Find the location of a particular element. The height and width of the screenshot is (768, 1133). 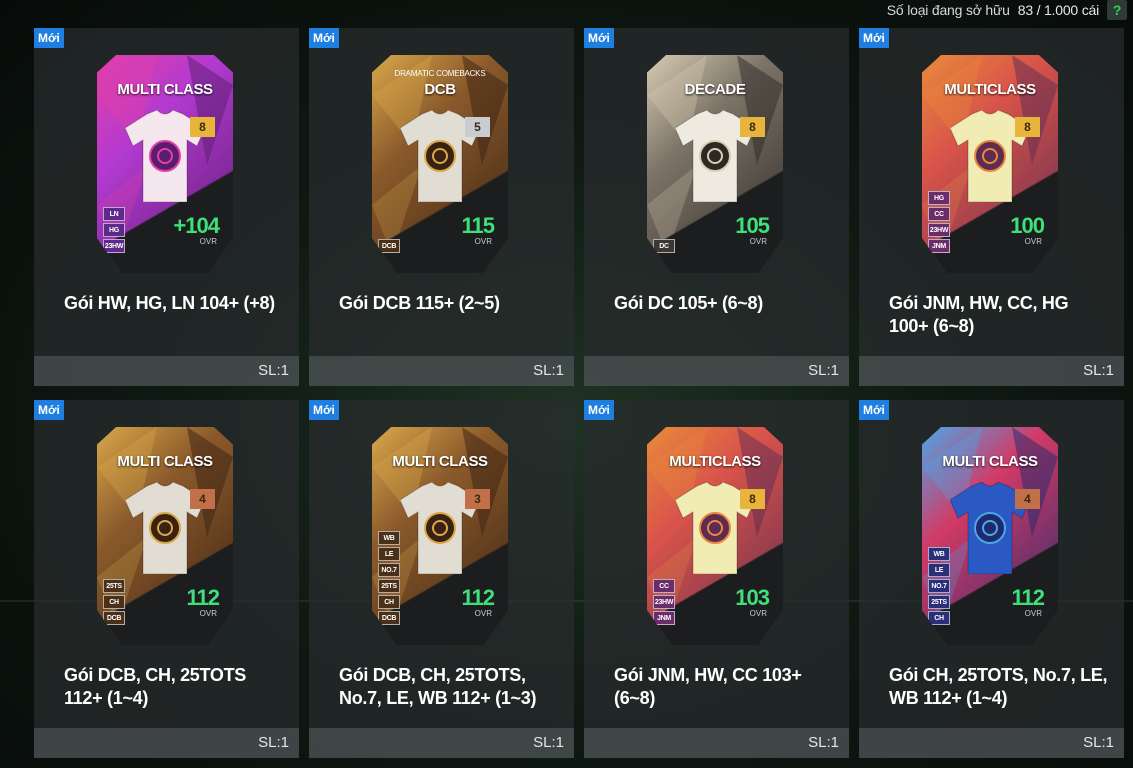

pack-name: Gói JNM, HW, CC 103+ (6~8) is located at coordinates (708, 686).